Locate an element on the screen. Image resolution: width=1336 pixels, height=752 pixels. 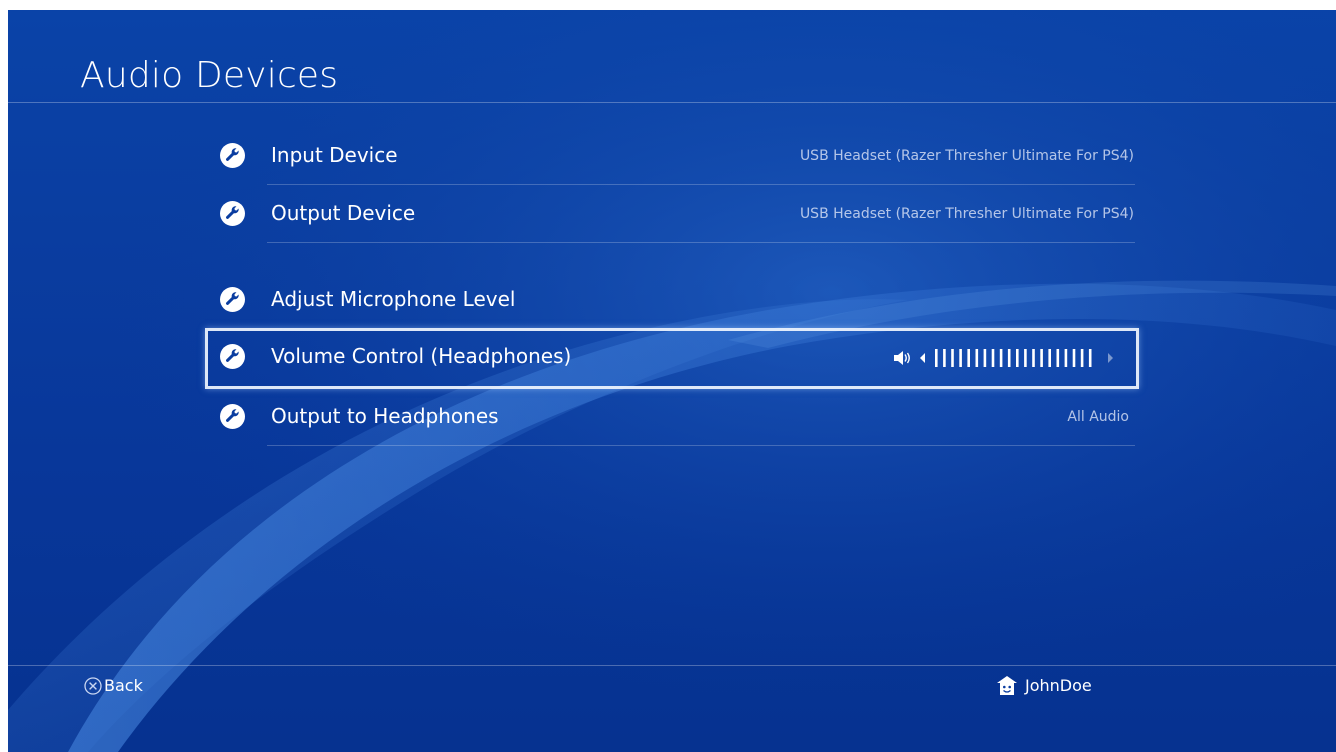
back-button: Back is located at coordinates (113, 686).